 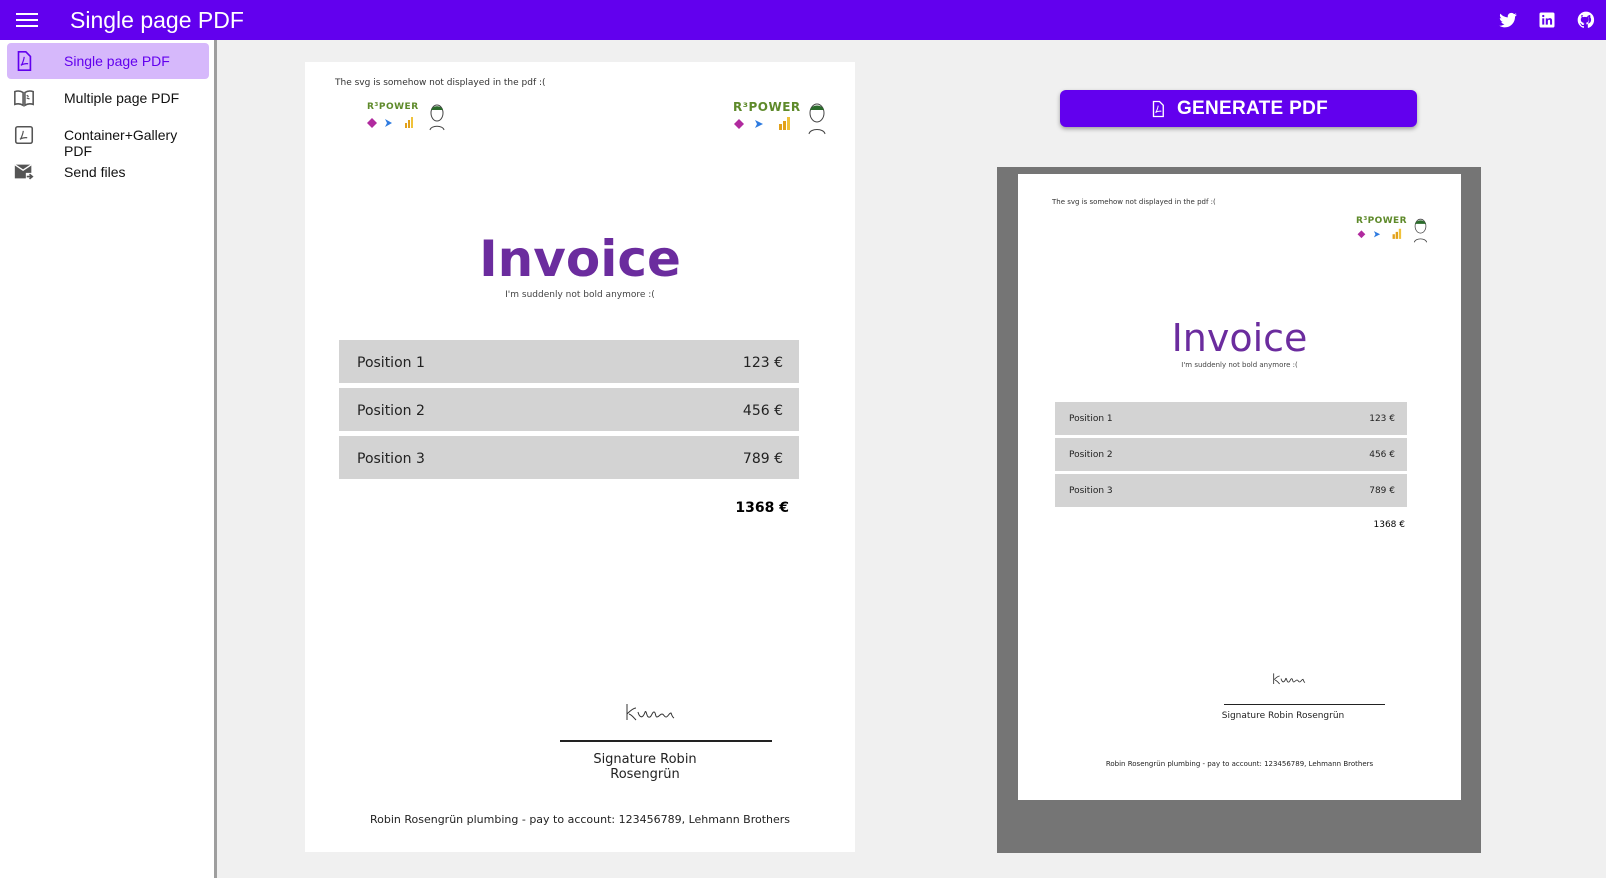 I want to click on nav-item-send-files: Send files, so click(x=108, y=172).